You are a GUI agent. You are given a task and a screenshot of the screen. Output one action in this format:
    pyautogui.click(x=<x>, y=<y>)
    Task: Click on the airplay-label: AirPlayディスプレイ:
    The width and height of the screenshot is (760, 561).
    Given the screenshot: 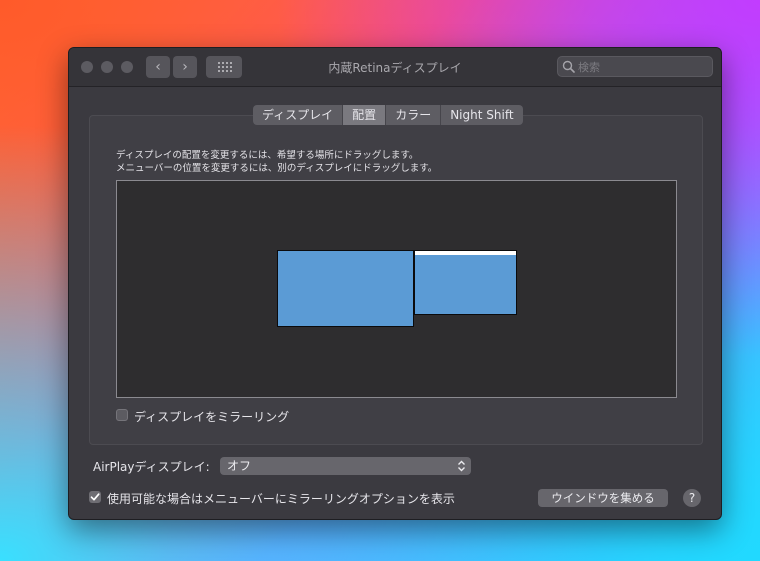 What is the action you would take?
    pyautogui.click(x=151, y=467)
    